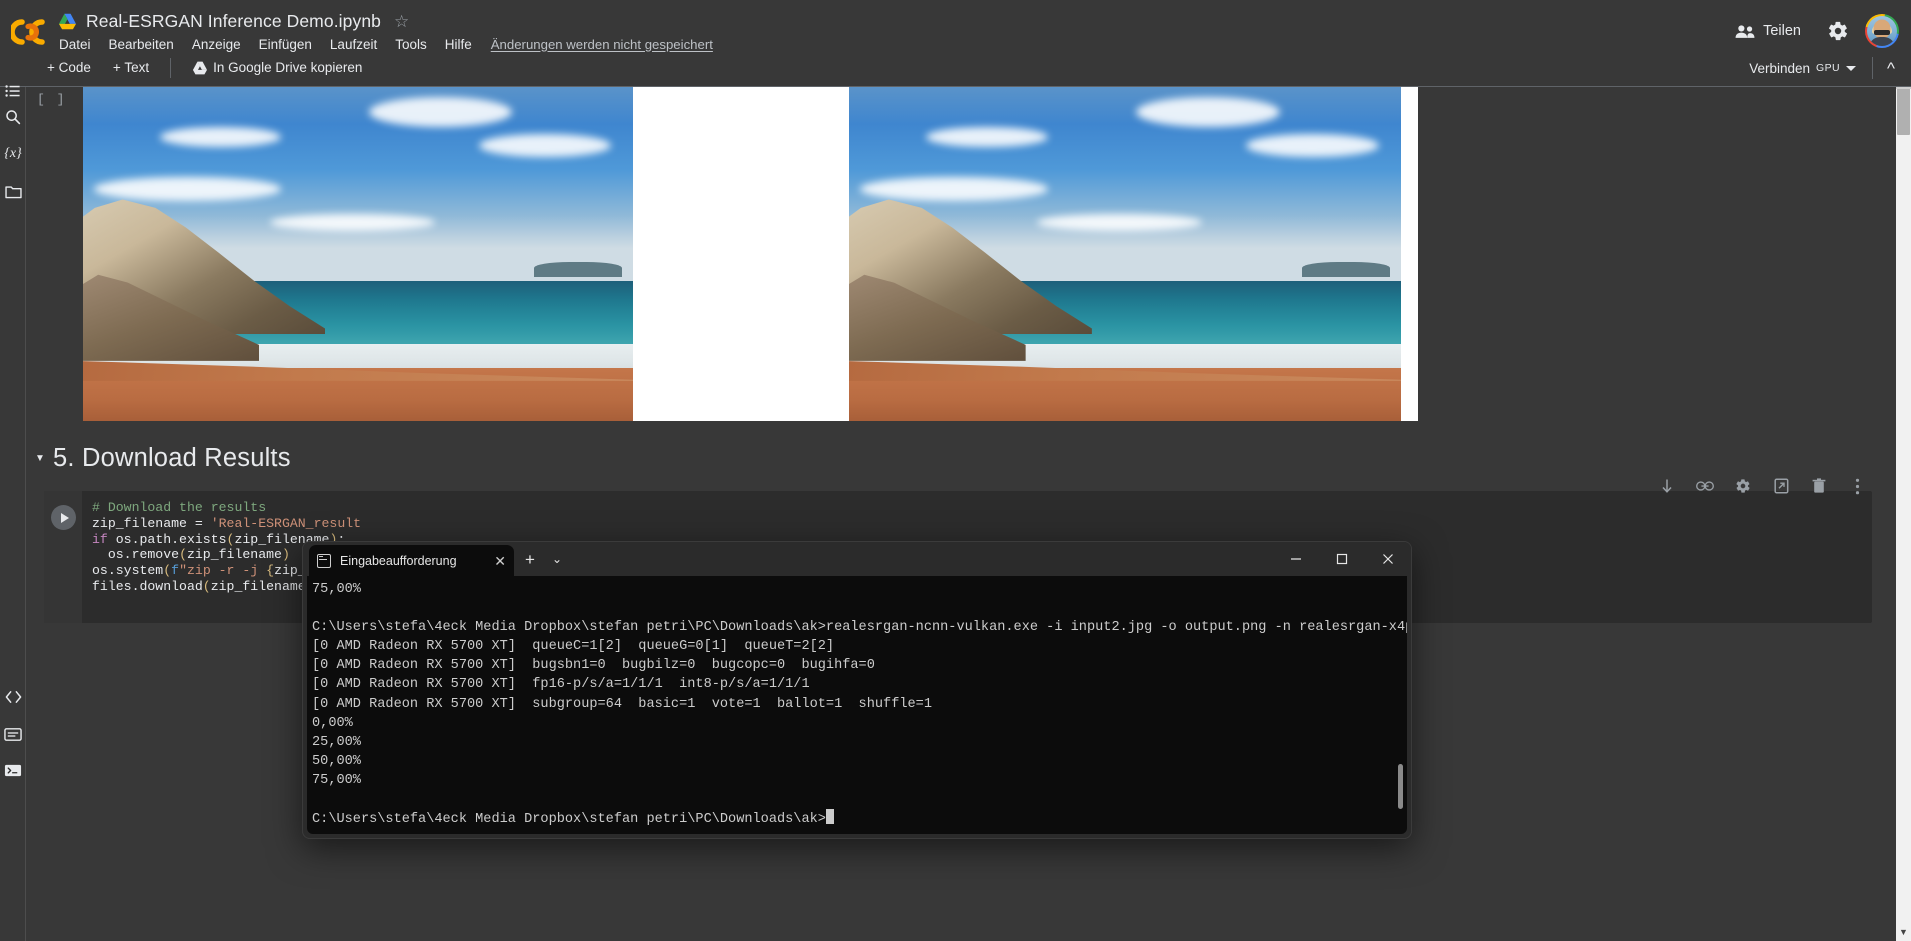 This screenshot has width=1911, height=941. Describe the element at coordinates (336, 589) in the screenshot. I see `terminal-line: 75,00%` at that location.